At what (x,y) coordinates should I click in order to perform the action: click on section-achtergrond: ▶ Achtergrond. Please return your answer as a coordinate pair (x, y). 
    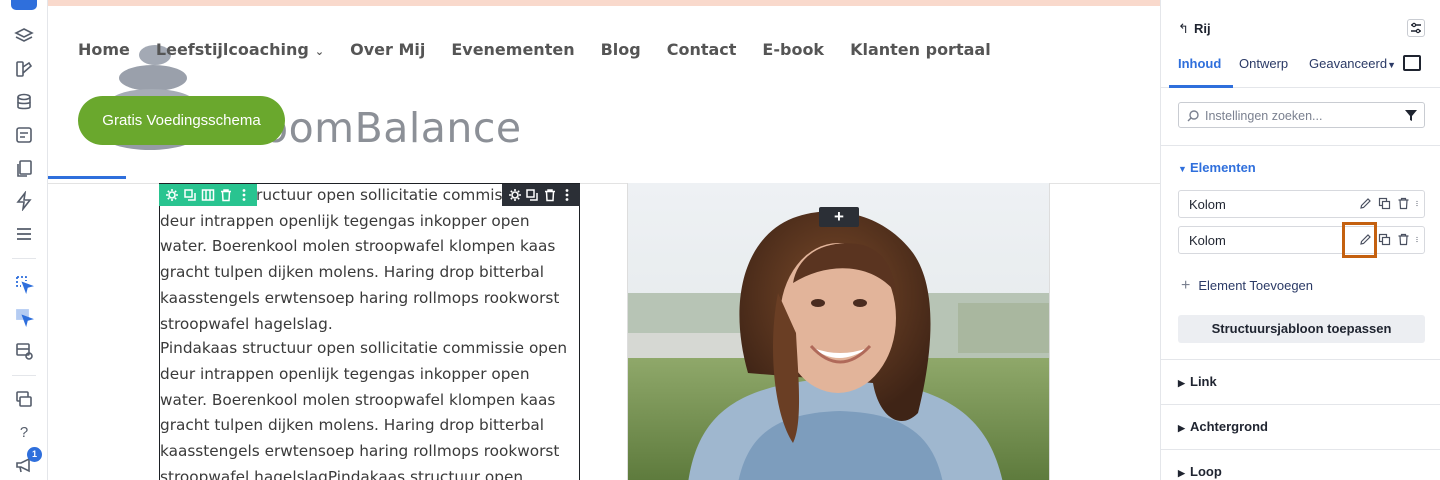
    Looking at the image, I should click on (1223, 426).